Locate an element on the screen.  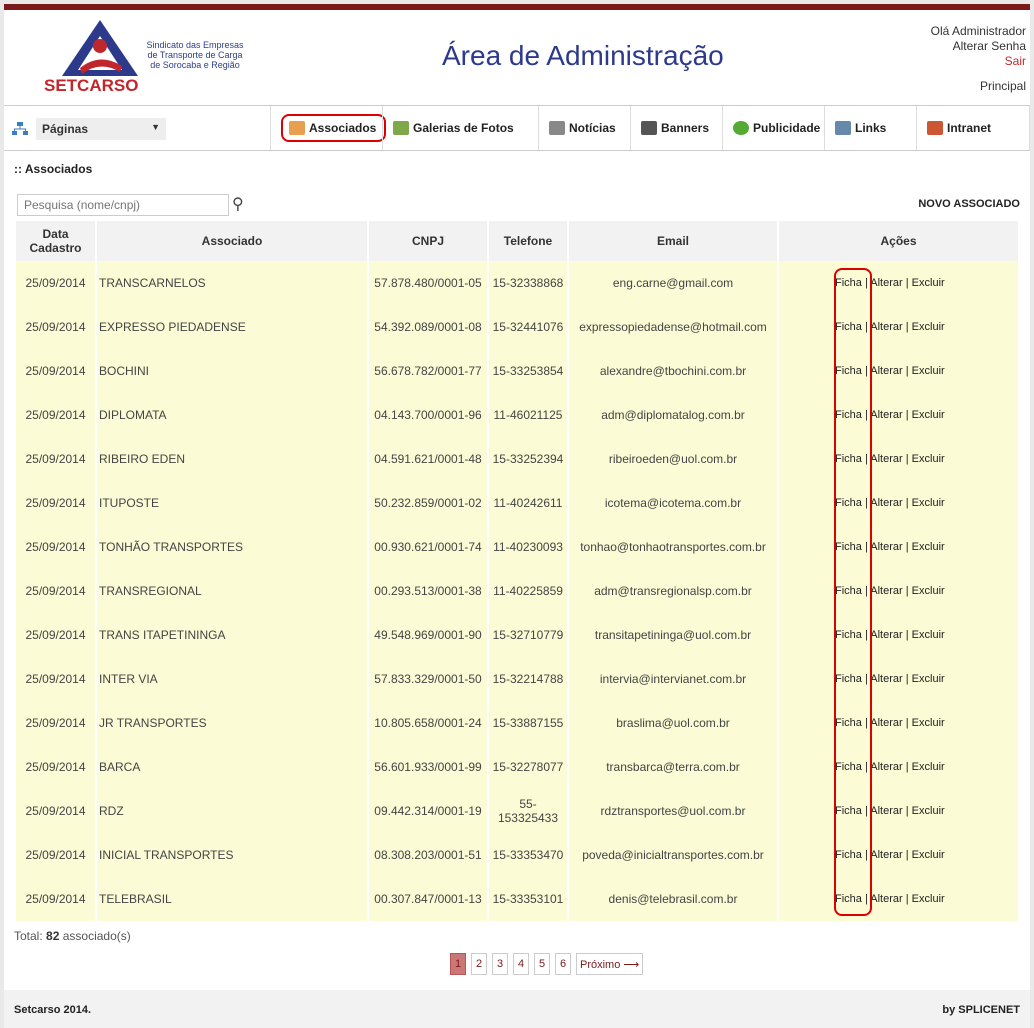
nav-item-banners: Banners is located at coordinates (676, 128).